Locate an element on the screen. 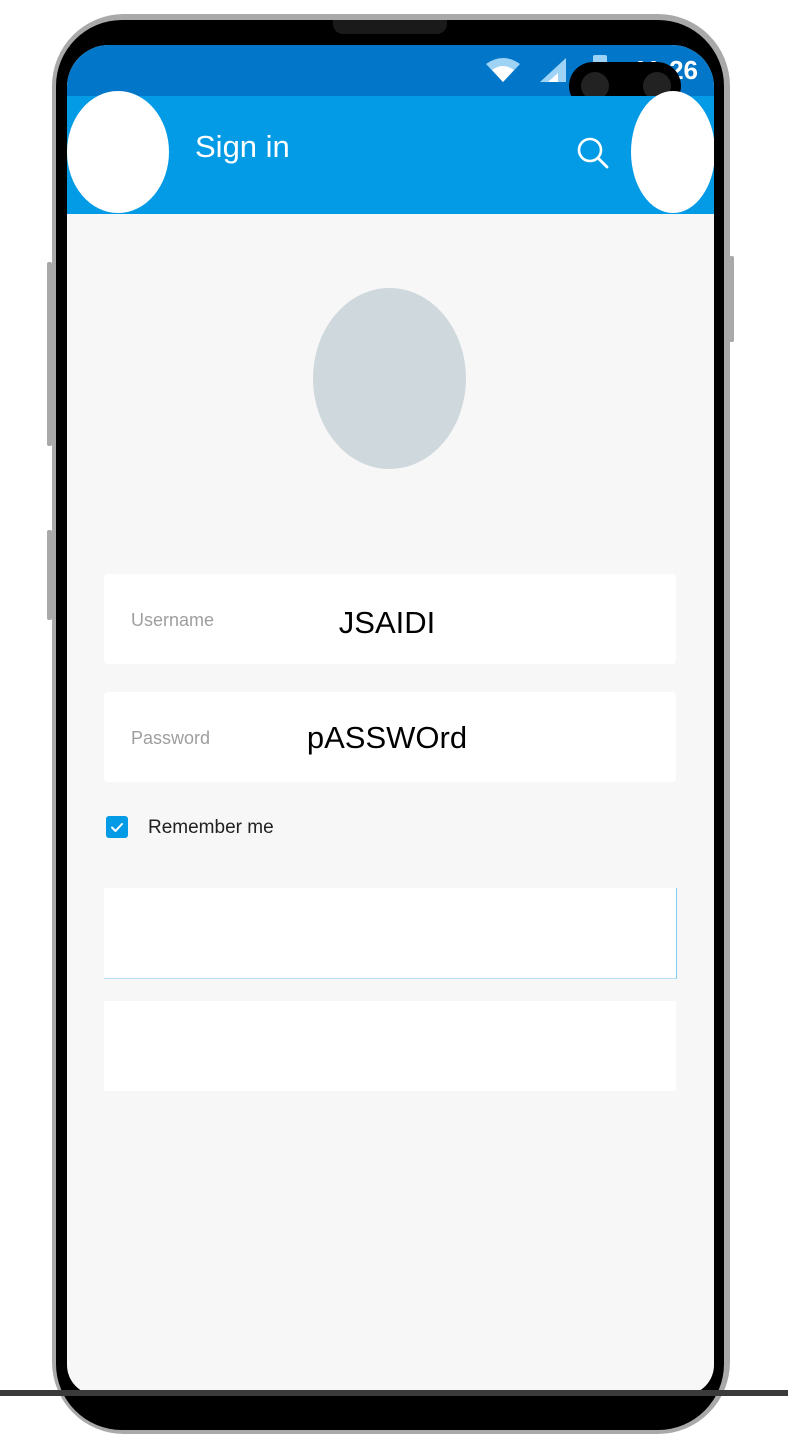  power-button is located at coordinates (49, 575).